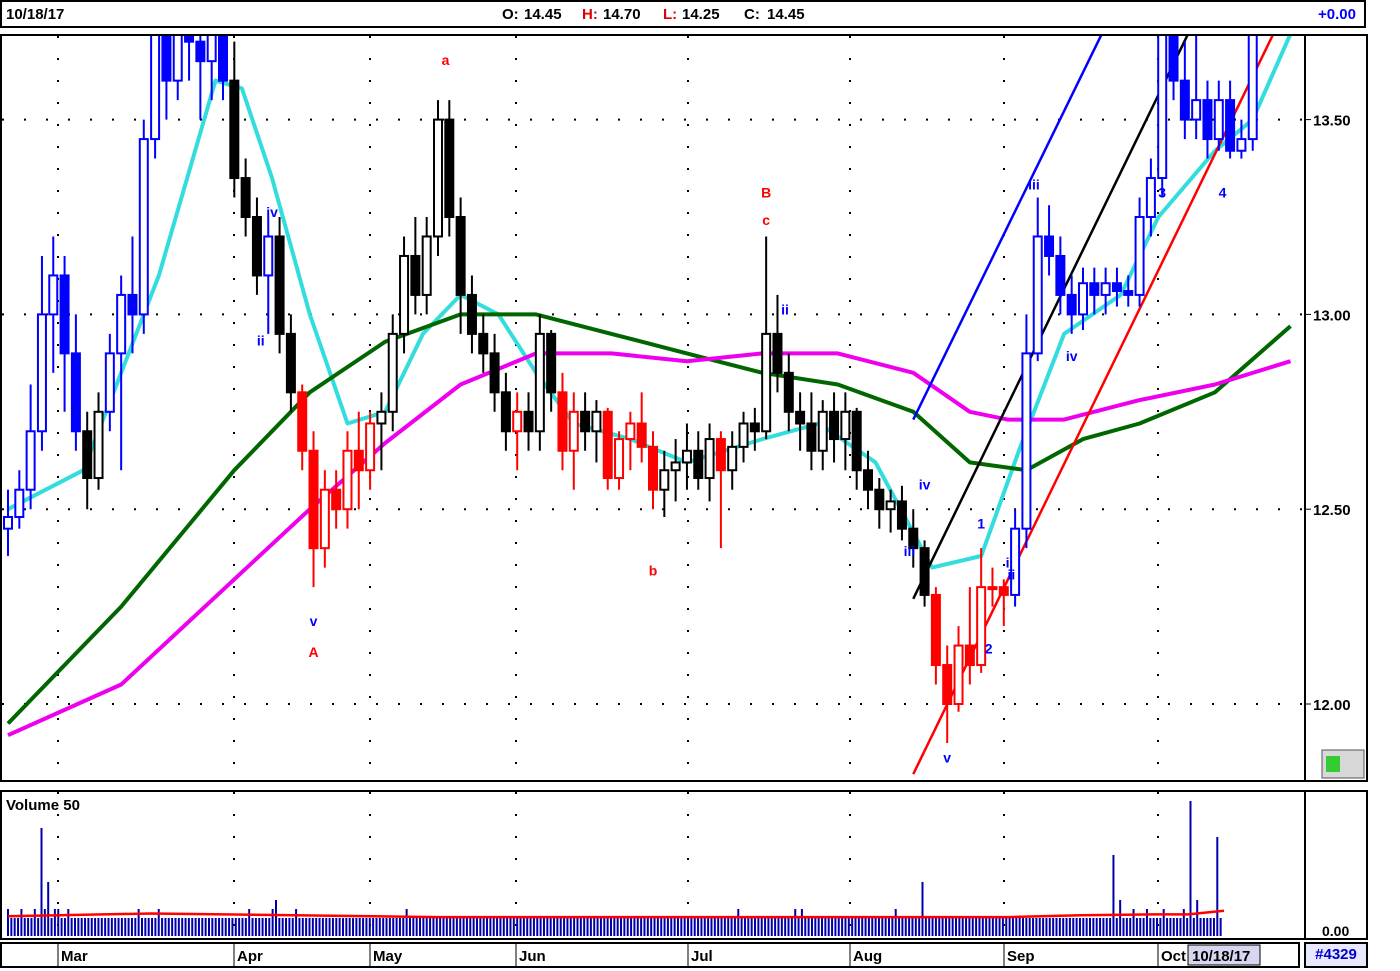  What do you see at coordinates (250, 956) in the screenshot?
I see `month-label: Apr` at bounding box center [250, 956].